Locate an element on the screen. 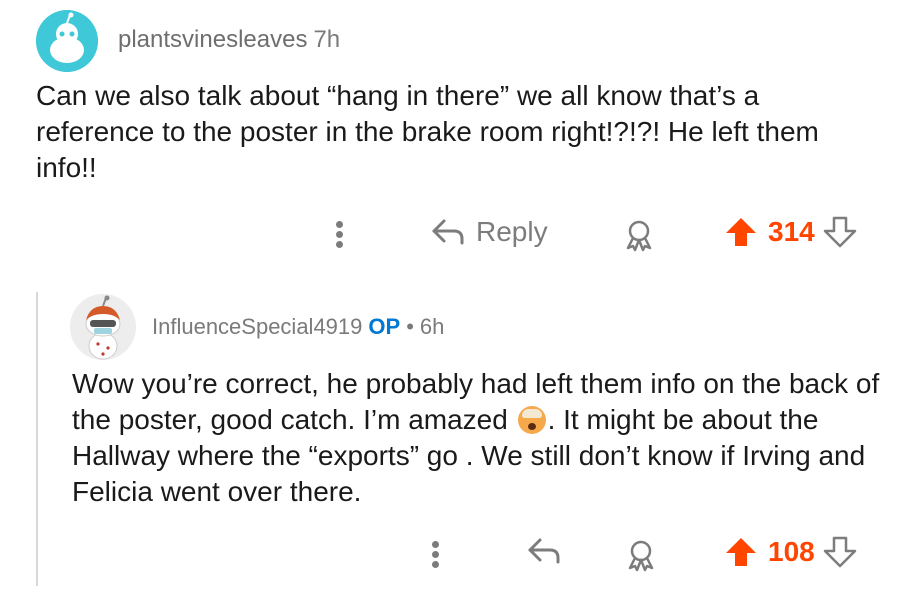 Image resolution: width=920 pixels, height=600 pixels. reply-label: Reply is located at coordinates (512, 231).